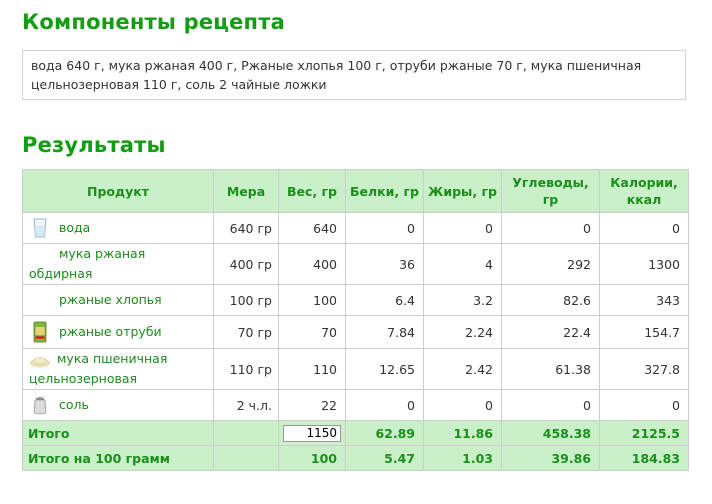 Image resolution: width=712 pixels, height=504 pixels. What do you see at coordinates (550, 191) in the screenshot?
I see `header-carbs: Углеводы, гр` at bounding box center [550, 191].